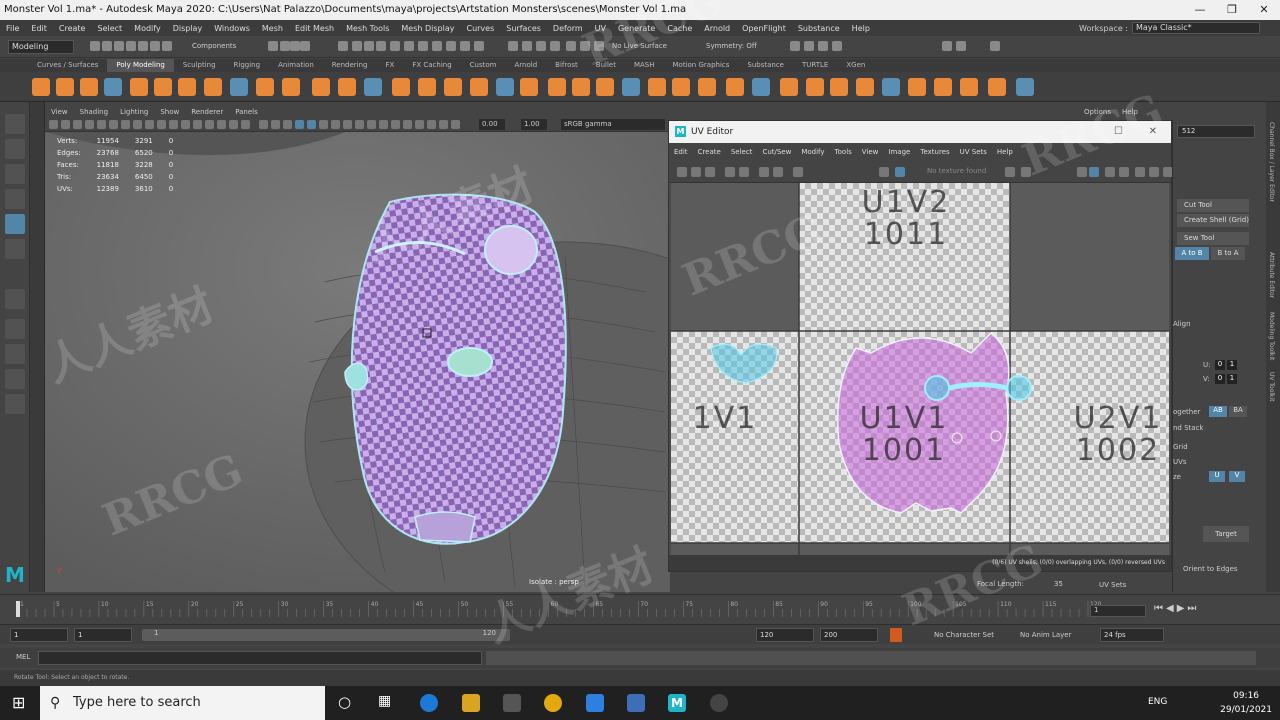 The height and width of the screenshot is (720, 1280). Describe the element at coordinates (15, 199) in the screenshot. I see `move-tool-icon` at that location.